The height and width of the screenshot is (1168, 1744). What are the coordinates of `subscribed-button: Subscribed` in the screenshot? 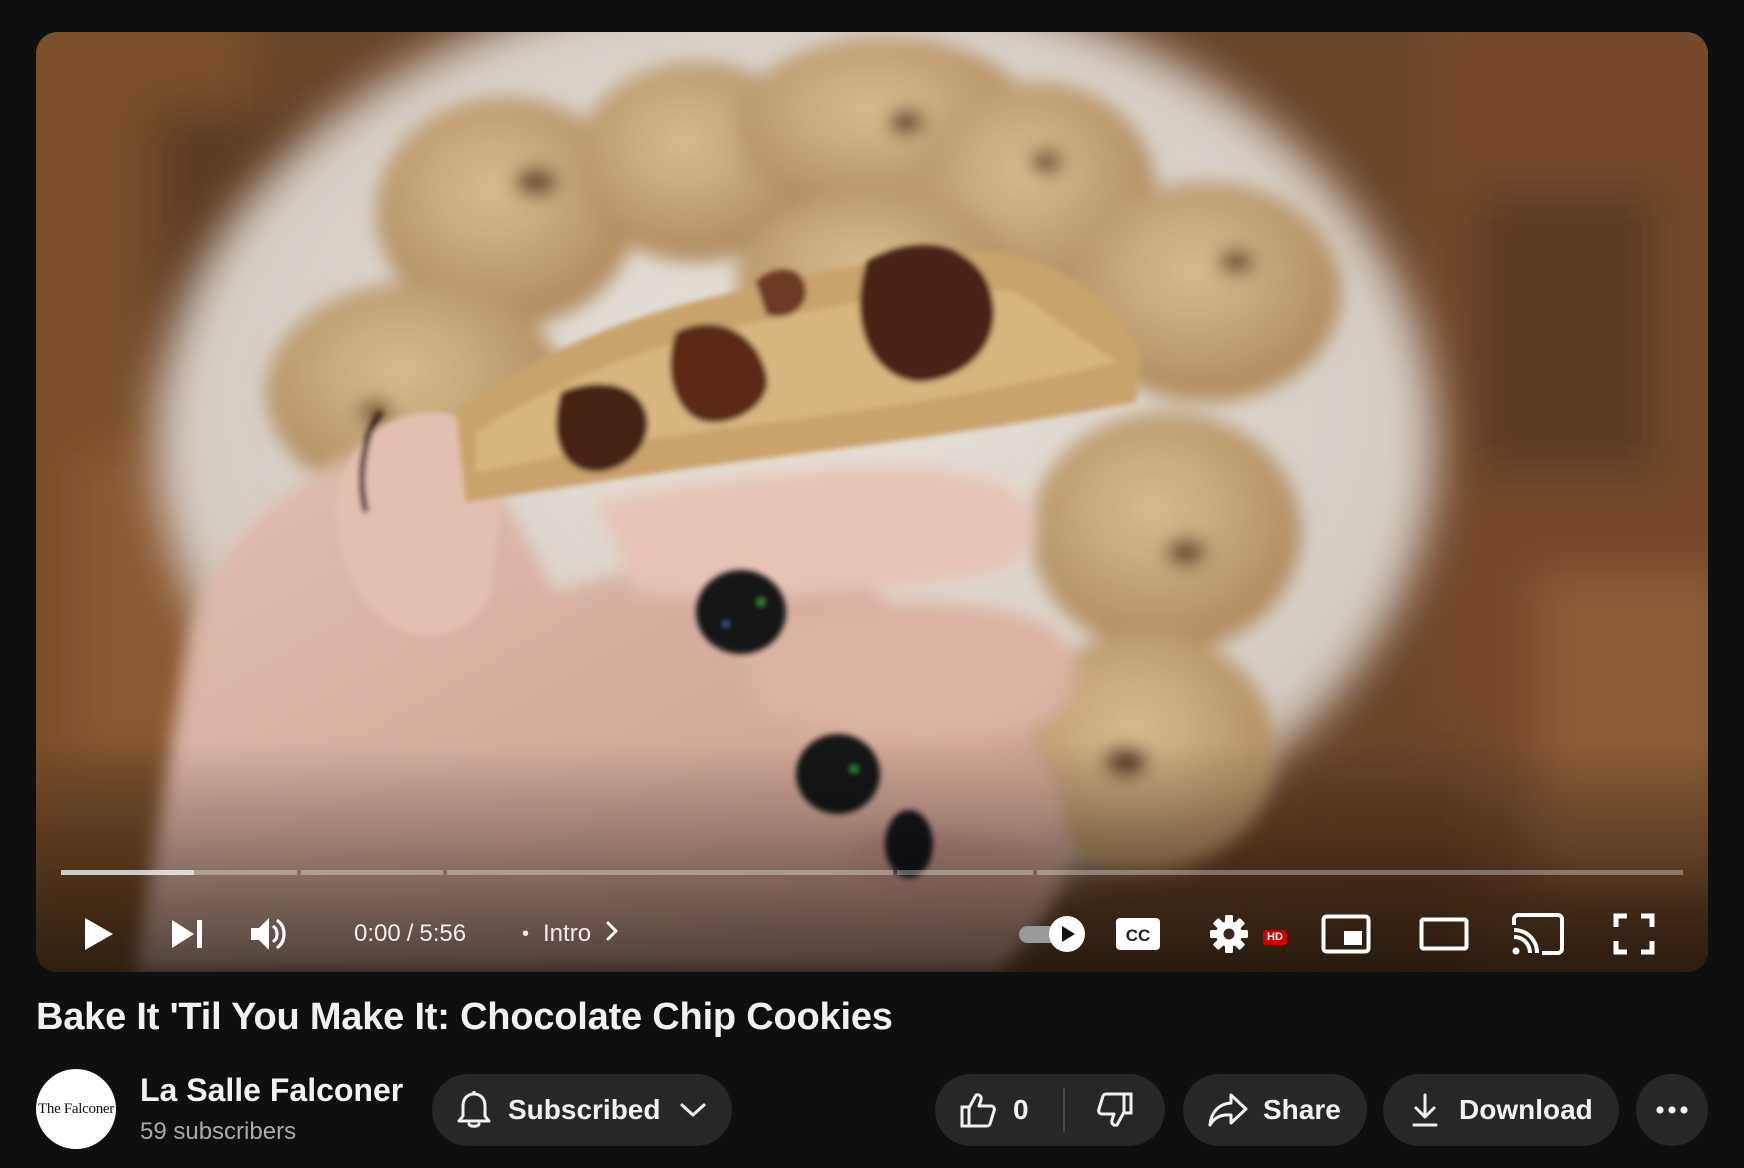 It's located at (582, 1110).